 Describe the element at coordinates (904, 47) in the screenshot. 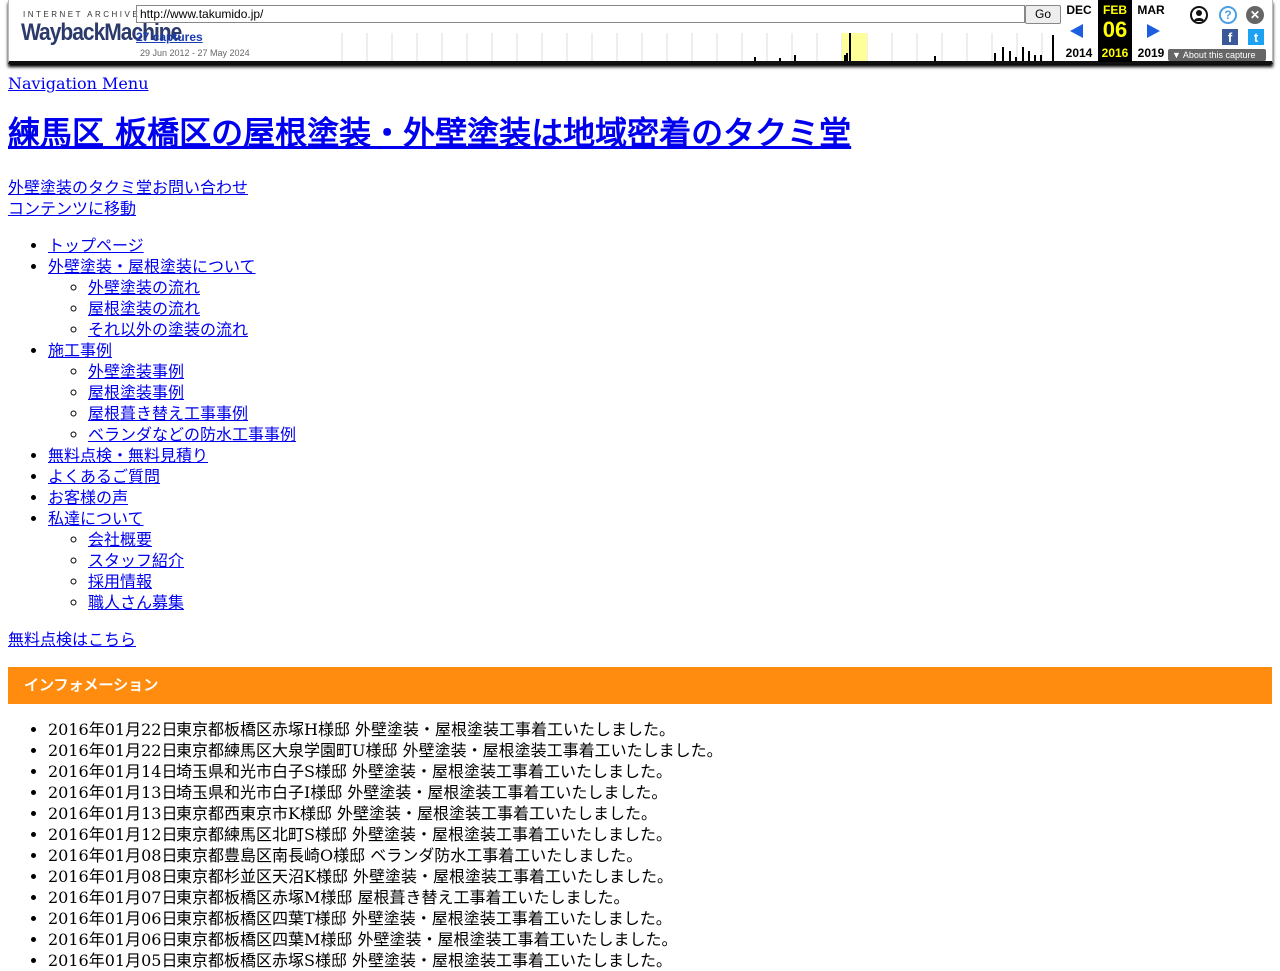

I see `sparkline-bars` at that location.